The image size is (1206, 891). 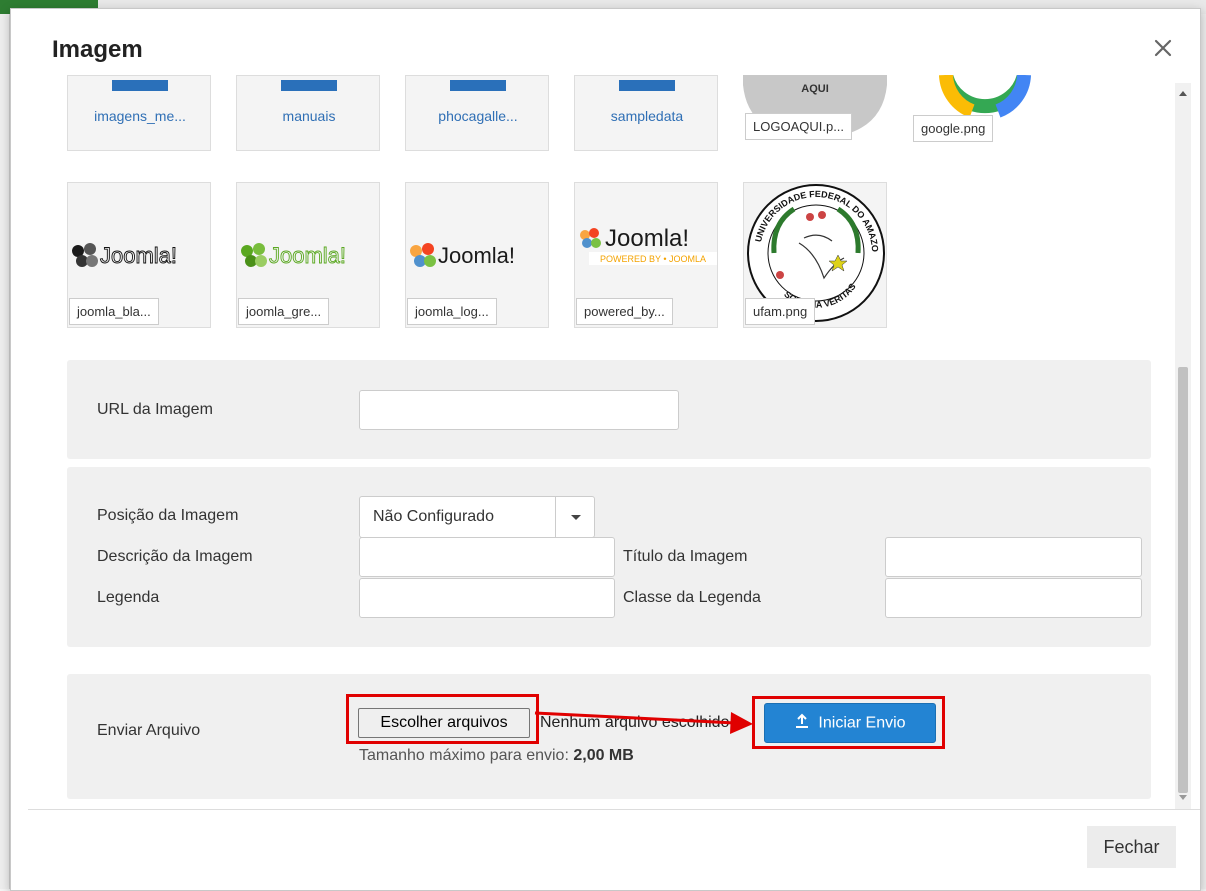 I want to click on media-item-label: manuais, so click(x=309, y=116).